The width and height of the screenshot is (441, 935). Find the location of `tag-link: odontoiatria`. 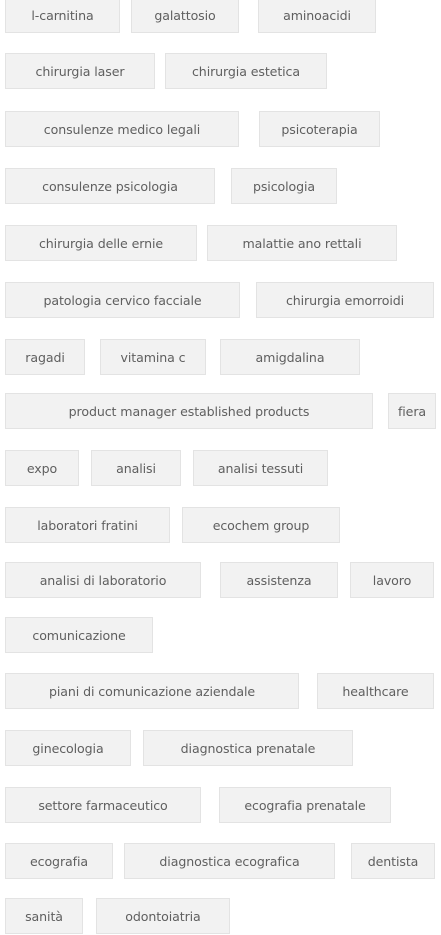

tag-link: odontoiatria is located at coordinates (163, 916).